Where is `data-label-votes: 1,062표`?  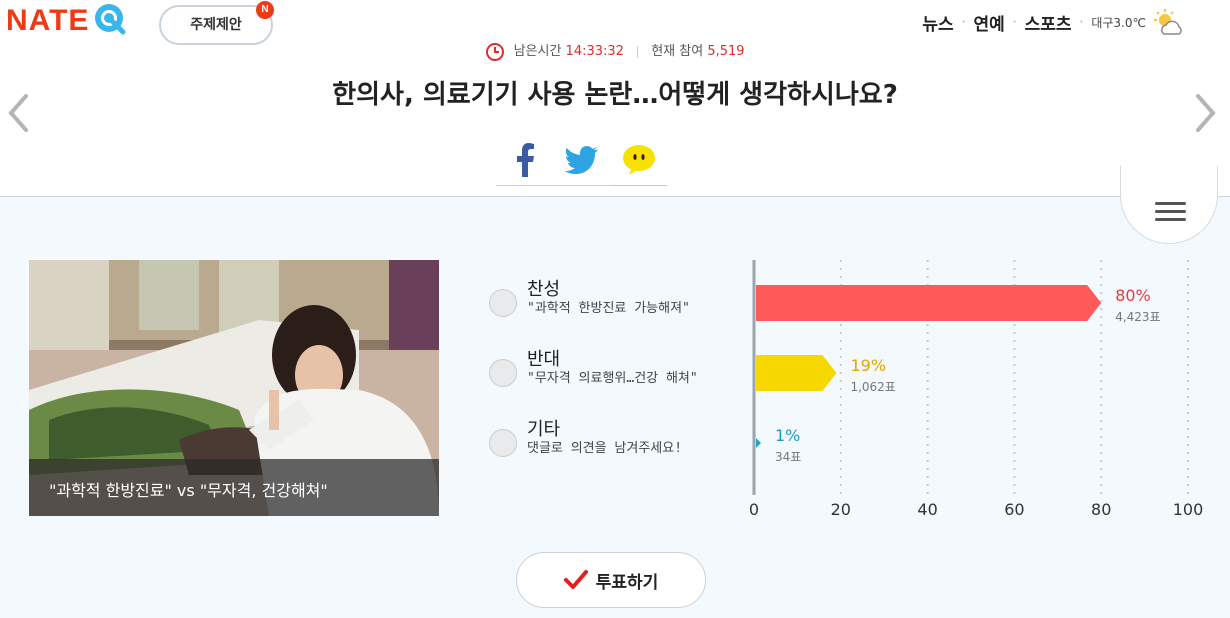
data-label-votes: 1,062표 is located at coordinates (872, 387).